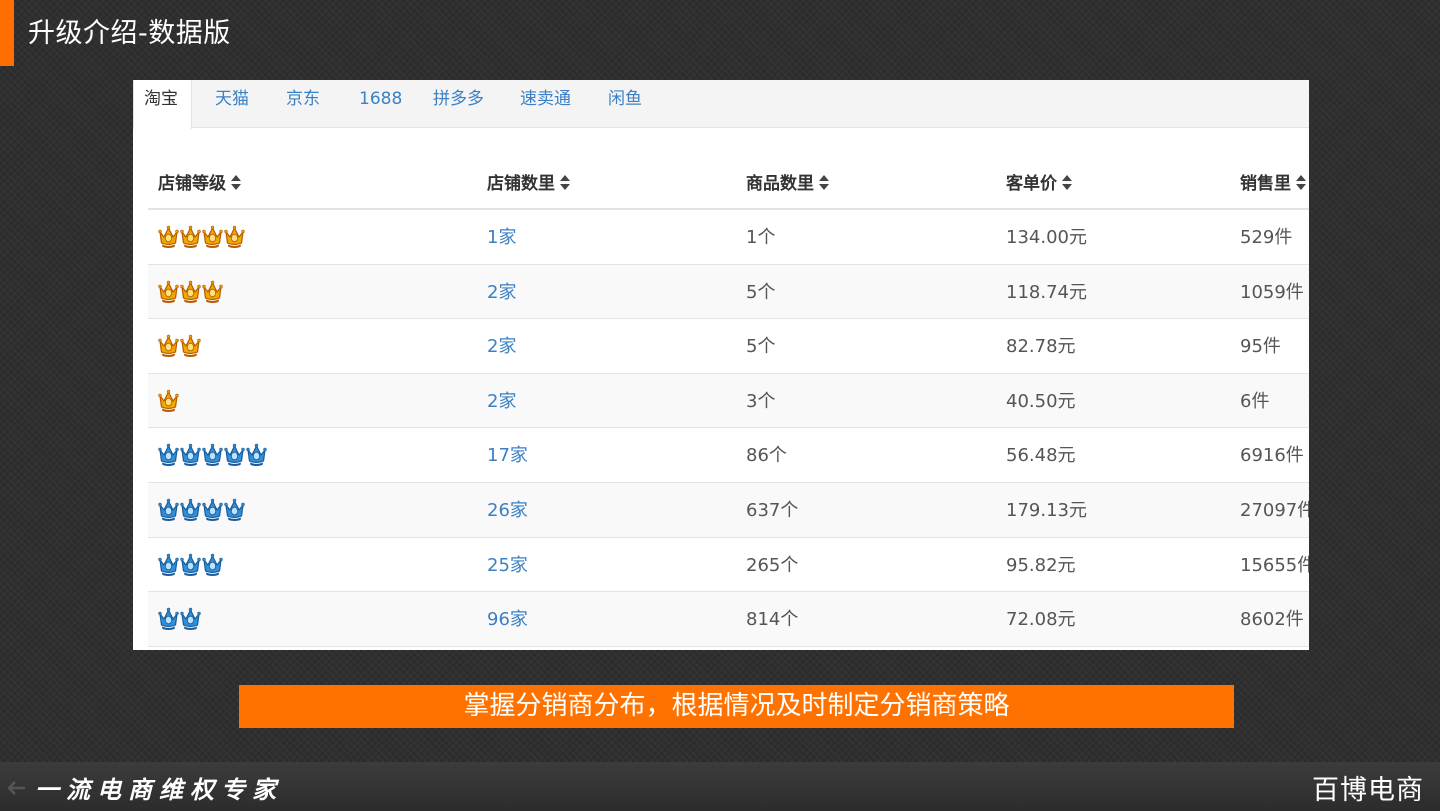 Image resolution: width=1440 pixels, height=811 pixels. Describe the element at coordinates (545, 104) in the screenshot. I see `tab-aliexpress: 速卖通` at that location.